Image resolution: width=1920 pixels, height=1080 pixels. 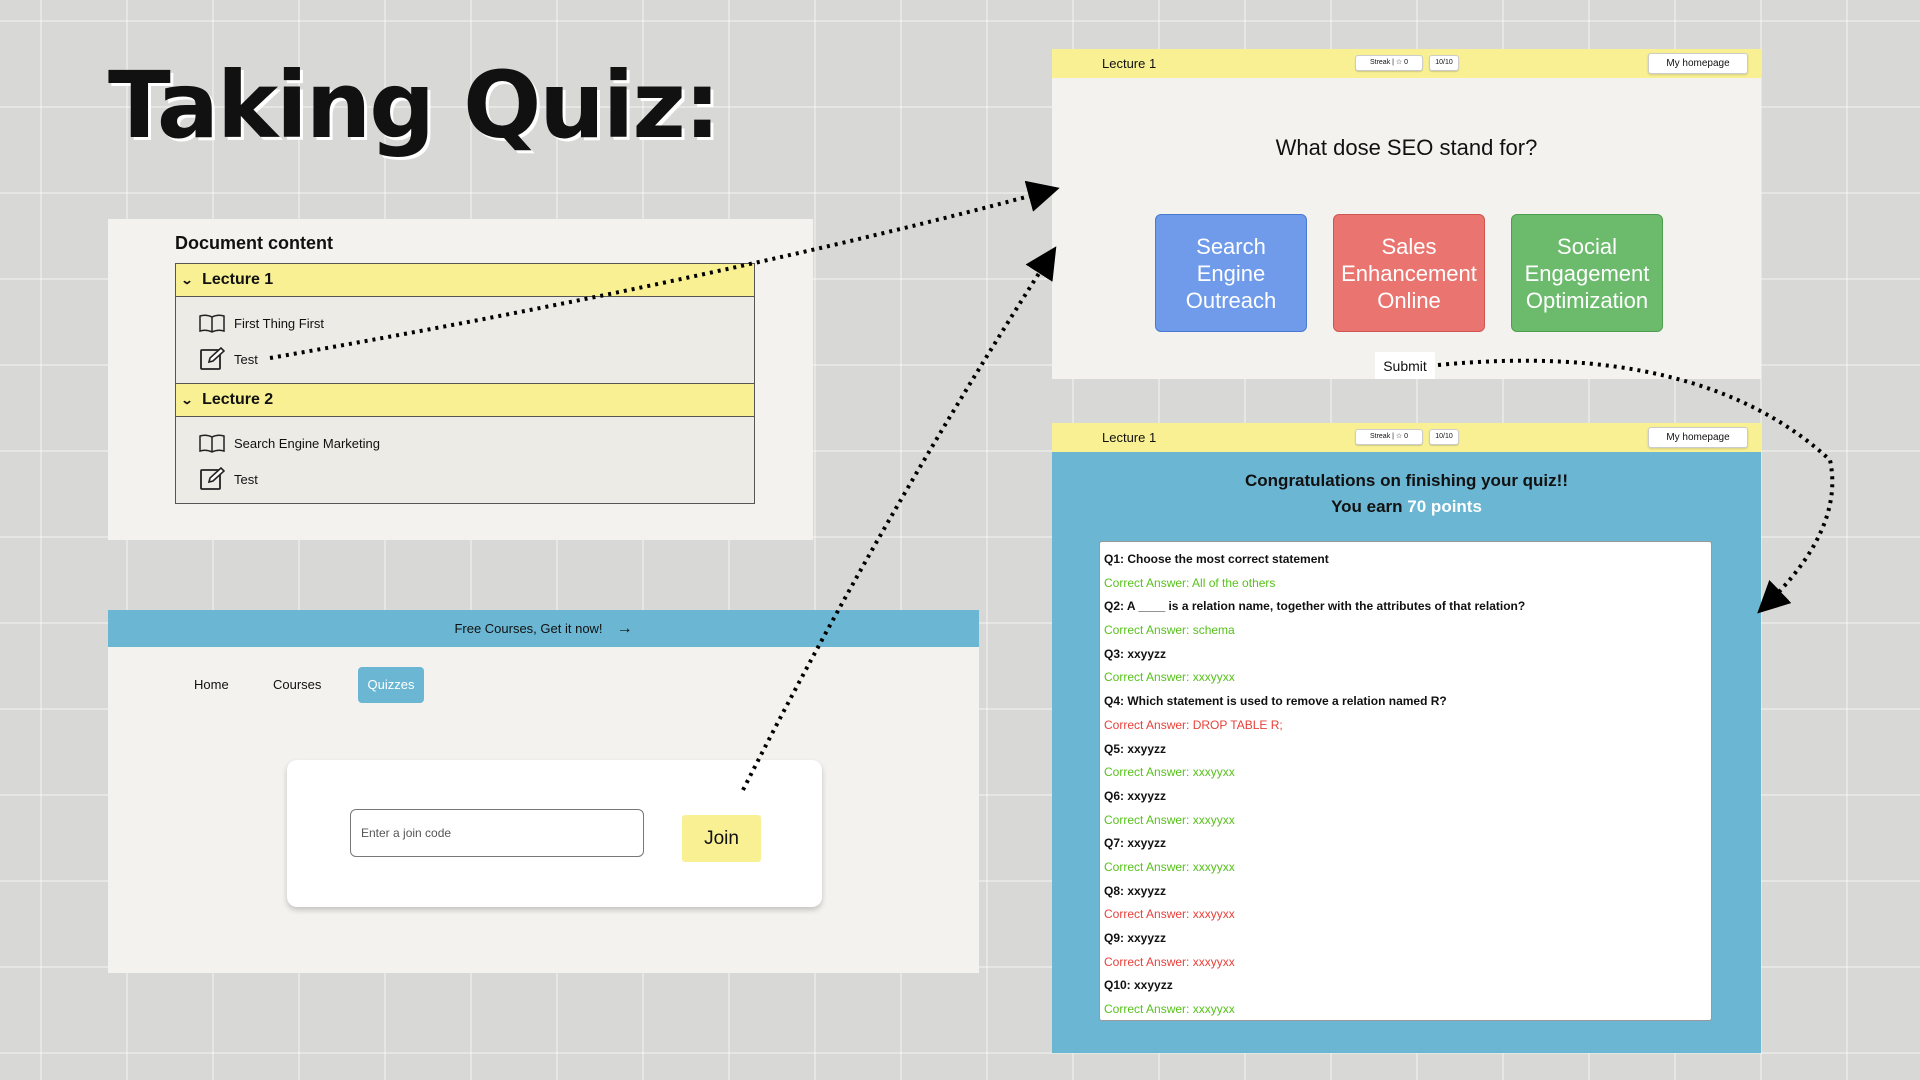 What do you see at coordinates (238, 279) in the screenshot?
I see `lecture-1-label: Lecture 1` at bounding box center [238, 279].